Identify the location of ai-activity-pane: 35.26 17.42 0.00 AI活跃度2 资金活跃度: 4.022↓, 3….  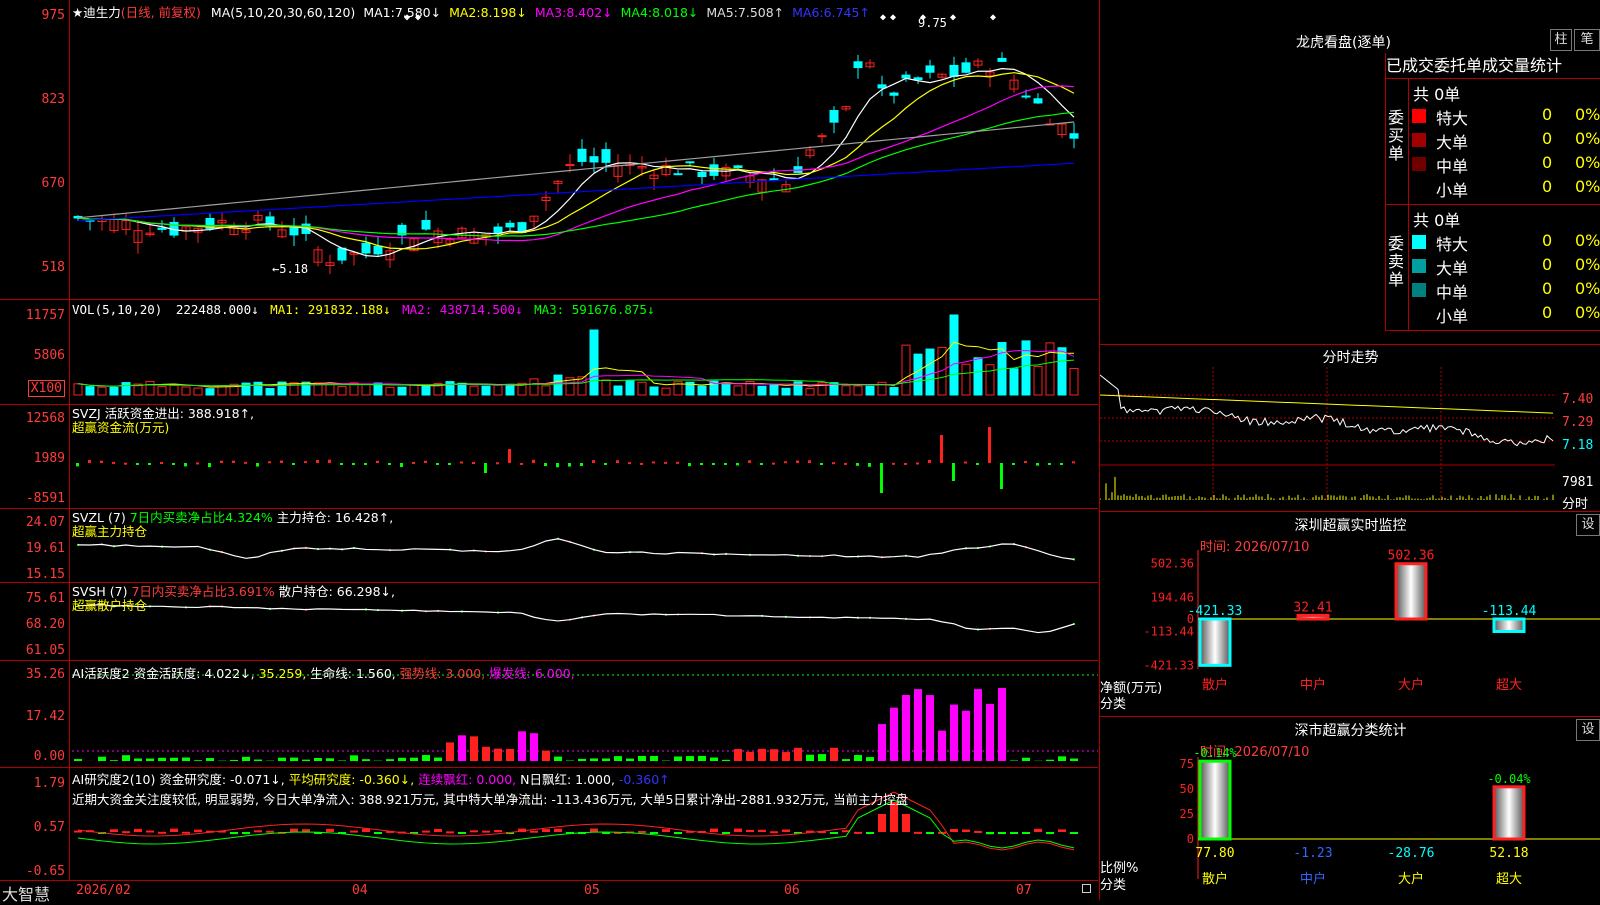
(549, 714).